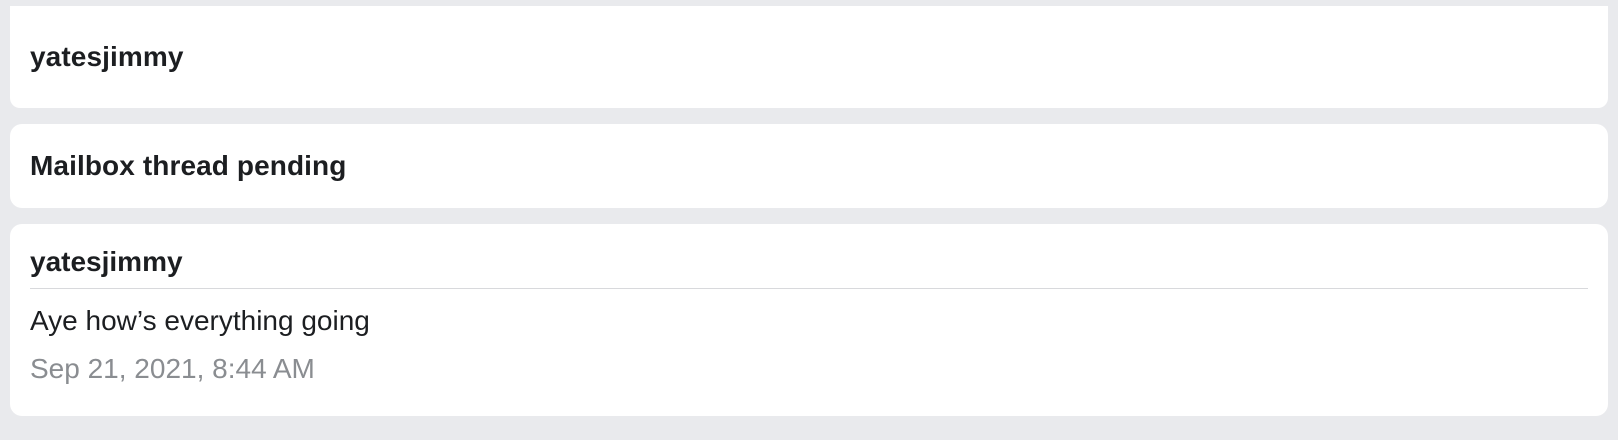  What do you see at coordinates (200, 320) in the screenshot?
I see `message-body: Aye how’s everything going` at bounding box center [200, 320].